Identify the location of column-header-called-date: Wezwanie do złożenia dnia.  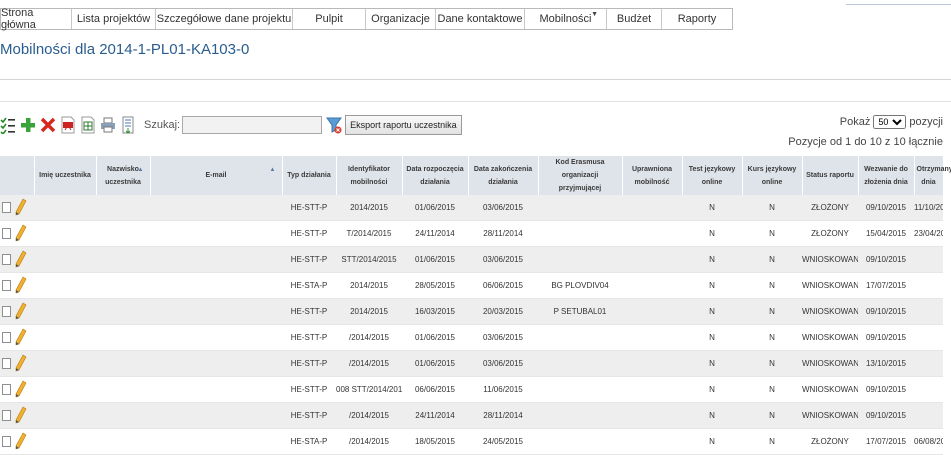
(886, 175).